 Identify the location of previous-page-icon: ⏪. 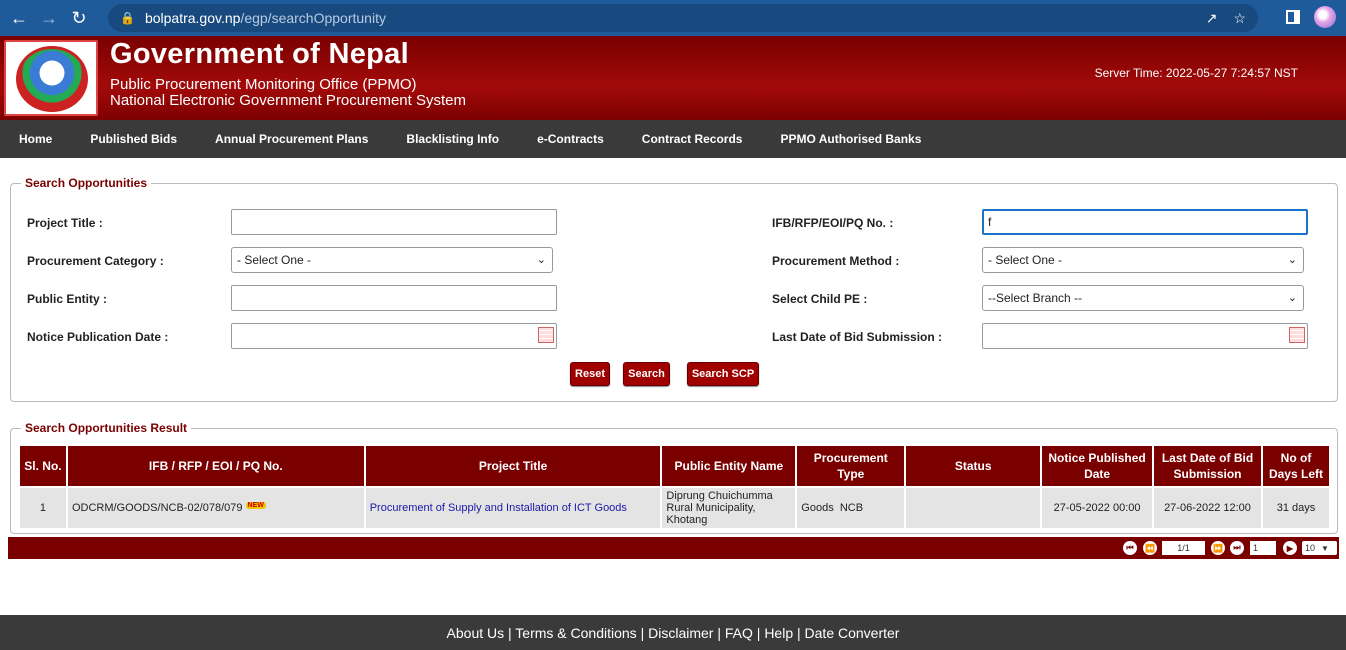
(1150, 548).